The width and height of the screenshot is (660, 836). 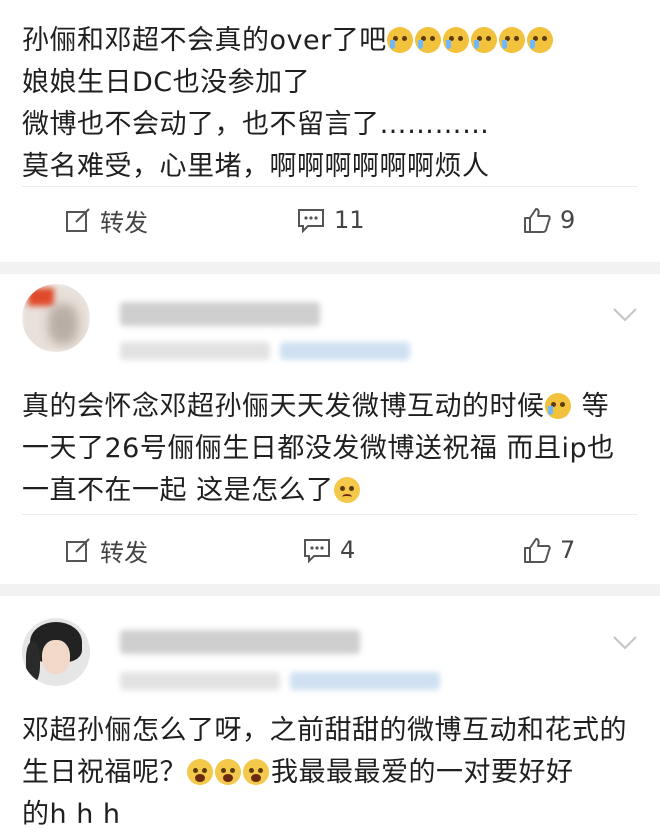 What do you see at coordinates (71, 814) in the screenshot?
I see `post-3-text-part-3: 的h h h` at bounding box center [71, 814].